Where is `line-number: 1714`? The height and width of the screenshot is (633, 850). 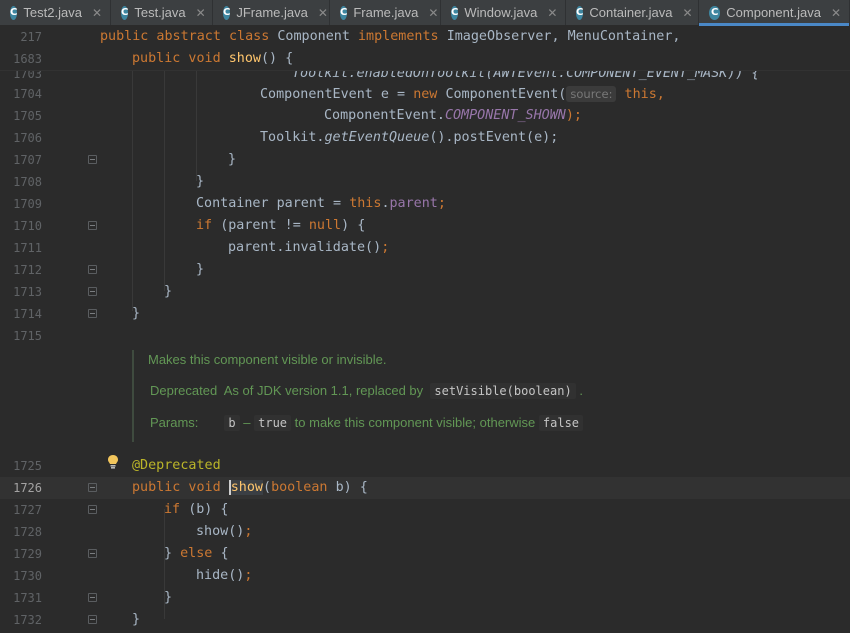
line-number: 1714 is located at coordinates (27, 314).